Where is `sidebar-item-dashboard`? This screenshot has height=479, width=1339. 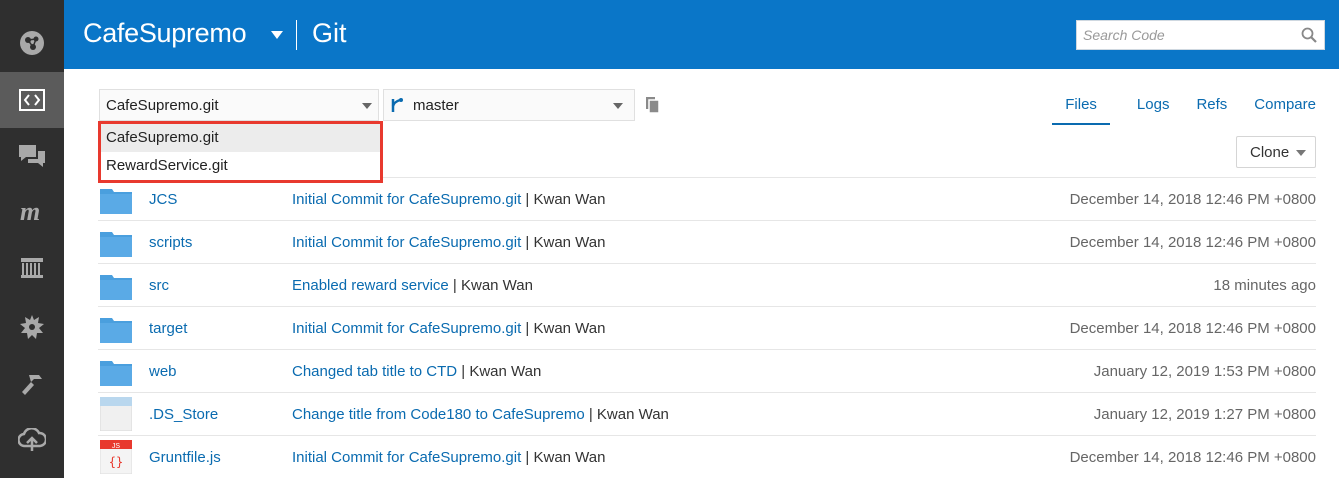 sidebar-item-dashboard is located at coordinates (32, 43).